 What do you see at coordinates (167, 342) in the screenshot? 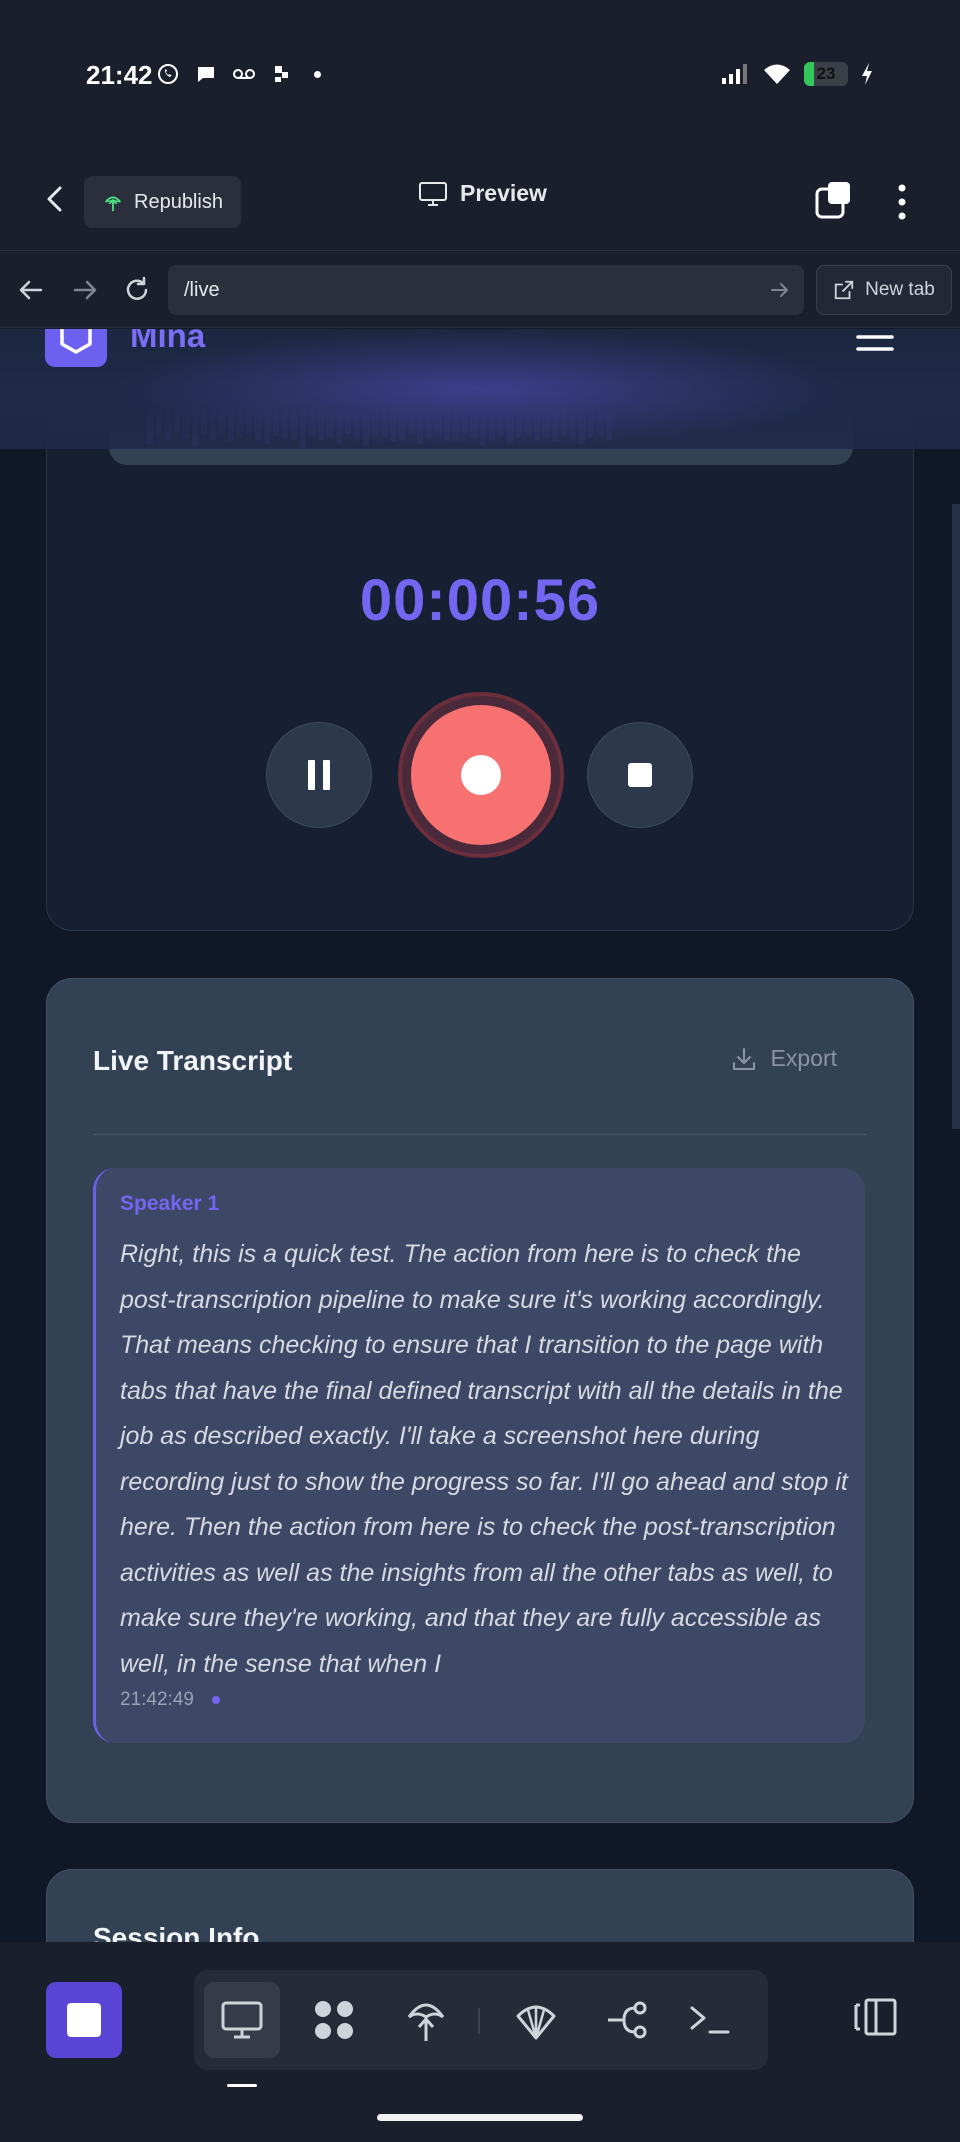
I see `brand-name: Mina` at bounding box center [167, 342].